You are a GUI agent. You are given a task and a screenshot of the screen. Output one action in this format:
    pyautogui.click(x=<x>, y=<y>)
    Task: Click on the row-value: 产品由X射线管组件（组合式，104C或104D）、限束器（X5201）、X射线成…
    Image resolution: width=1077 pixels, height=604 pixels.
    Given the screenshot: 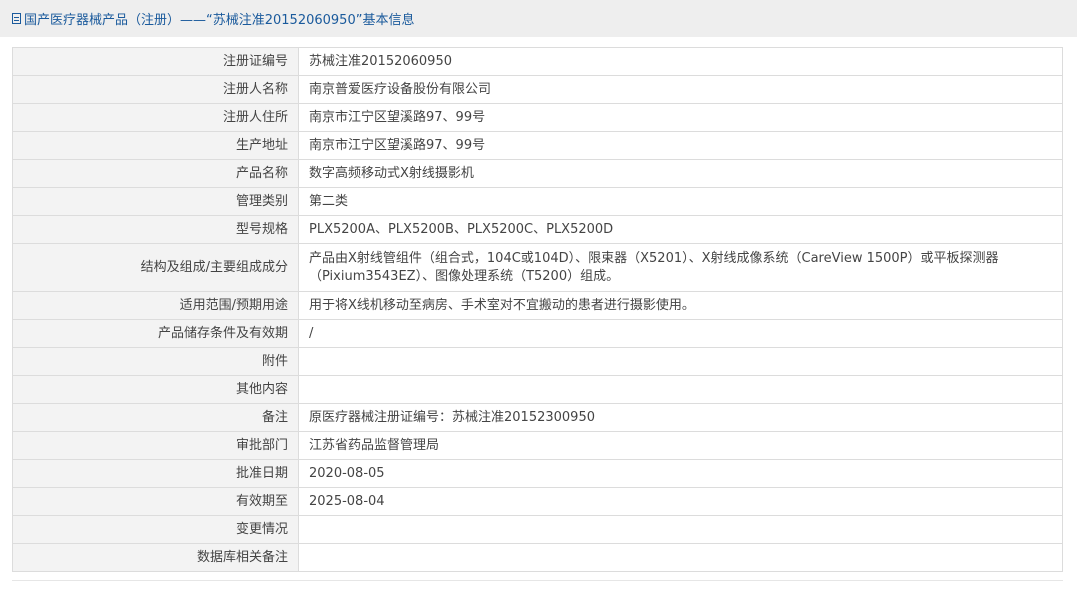 What is the action you would take?
    pyautogui.click(x=680, y=267)
    